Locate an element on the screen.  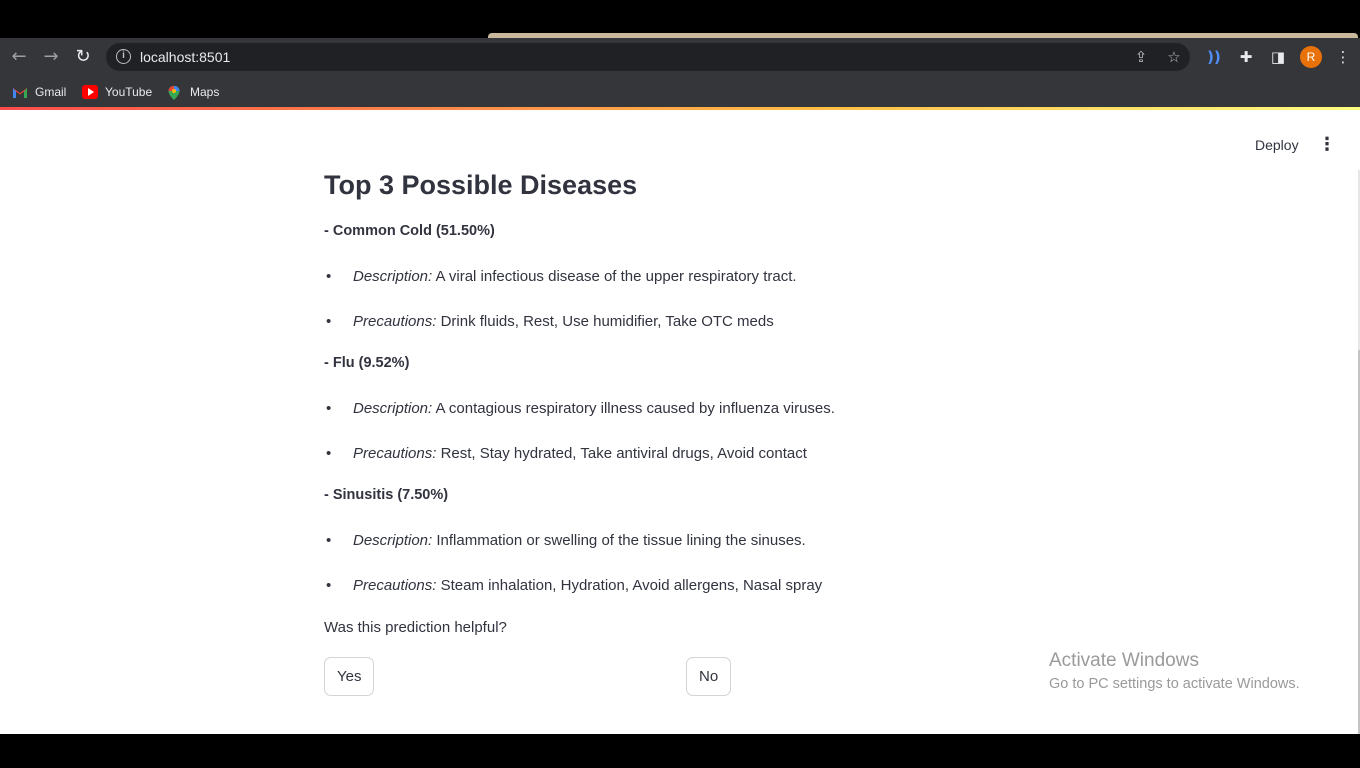
no-button: No is located at coordinates (709, 676).